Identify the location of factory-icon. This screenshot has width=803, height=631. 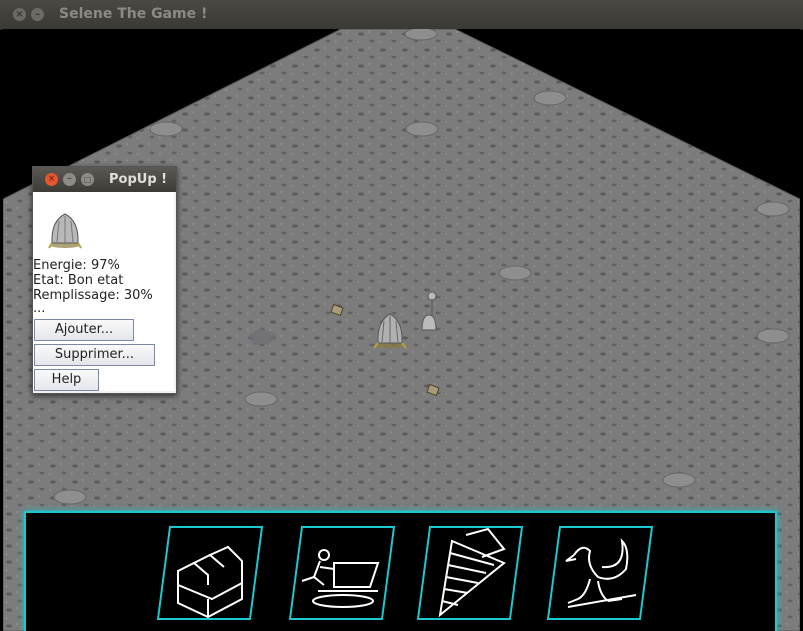
(210, 573).